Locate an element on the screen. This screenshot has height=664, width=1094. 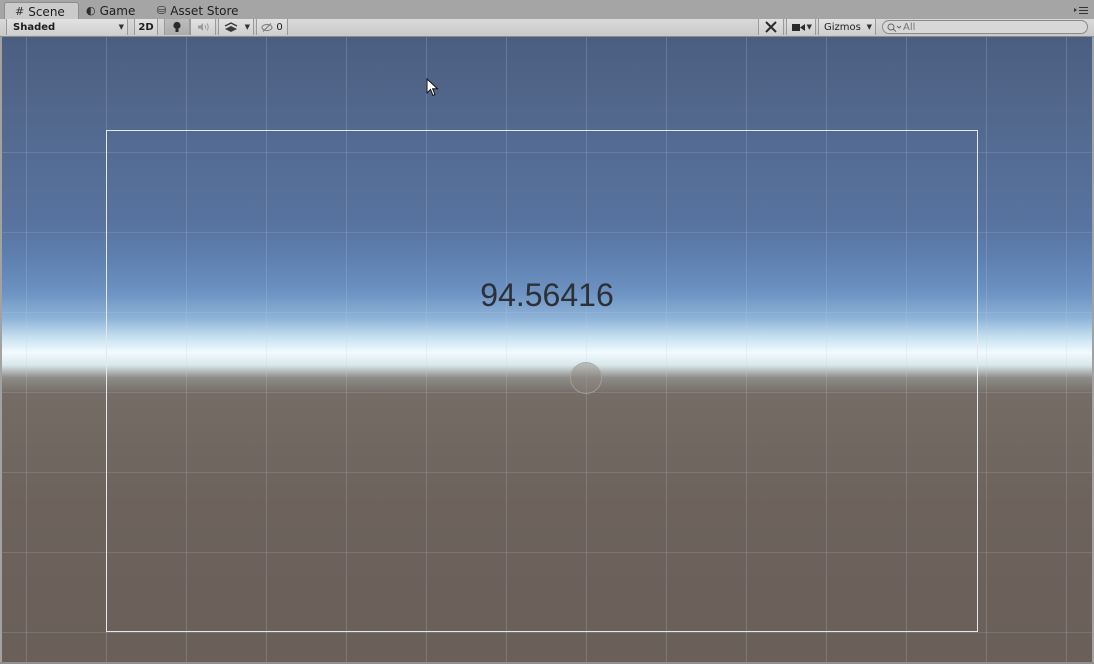
gizmos-dropdown: Gizmos ▼ is located at coordinates (847, 27).